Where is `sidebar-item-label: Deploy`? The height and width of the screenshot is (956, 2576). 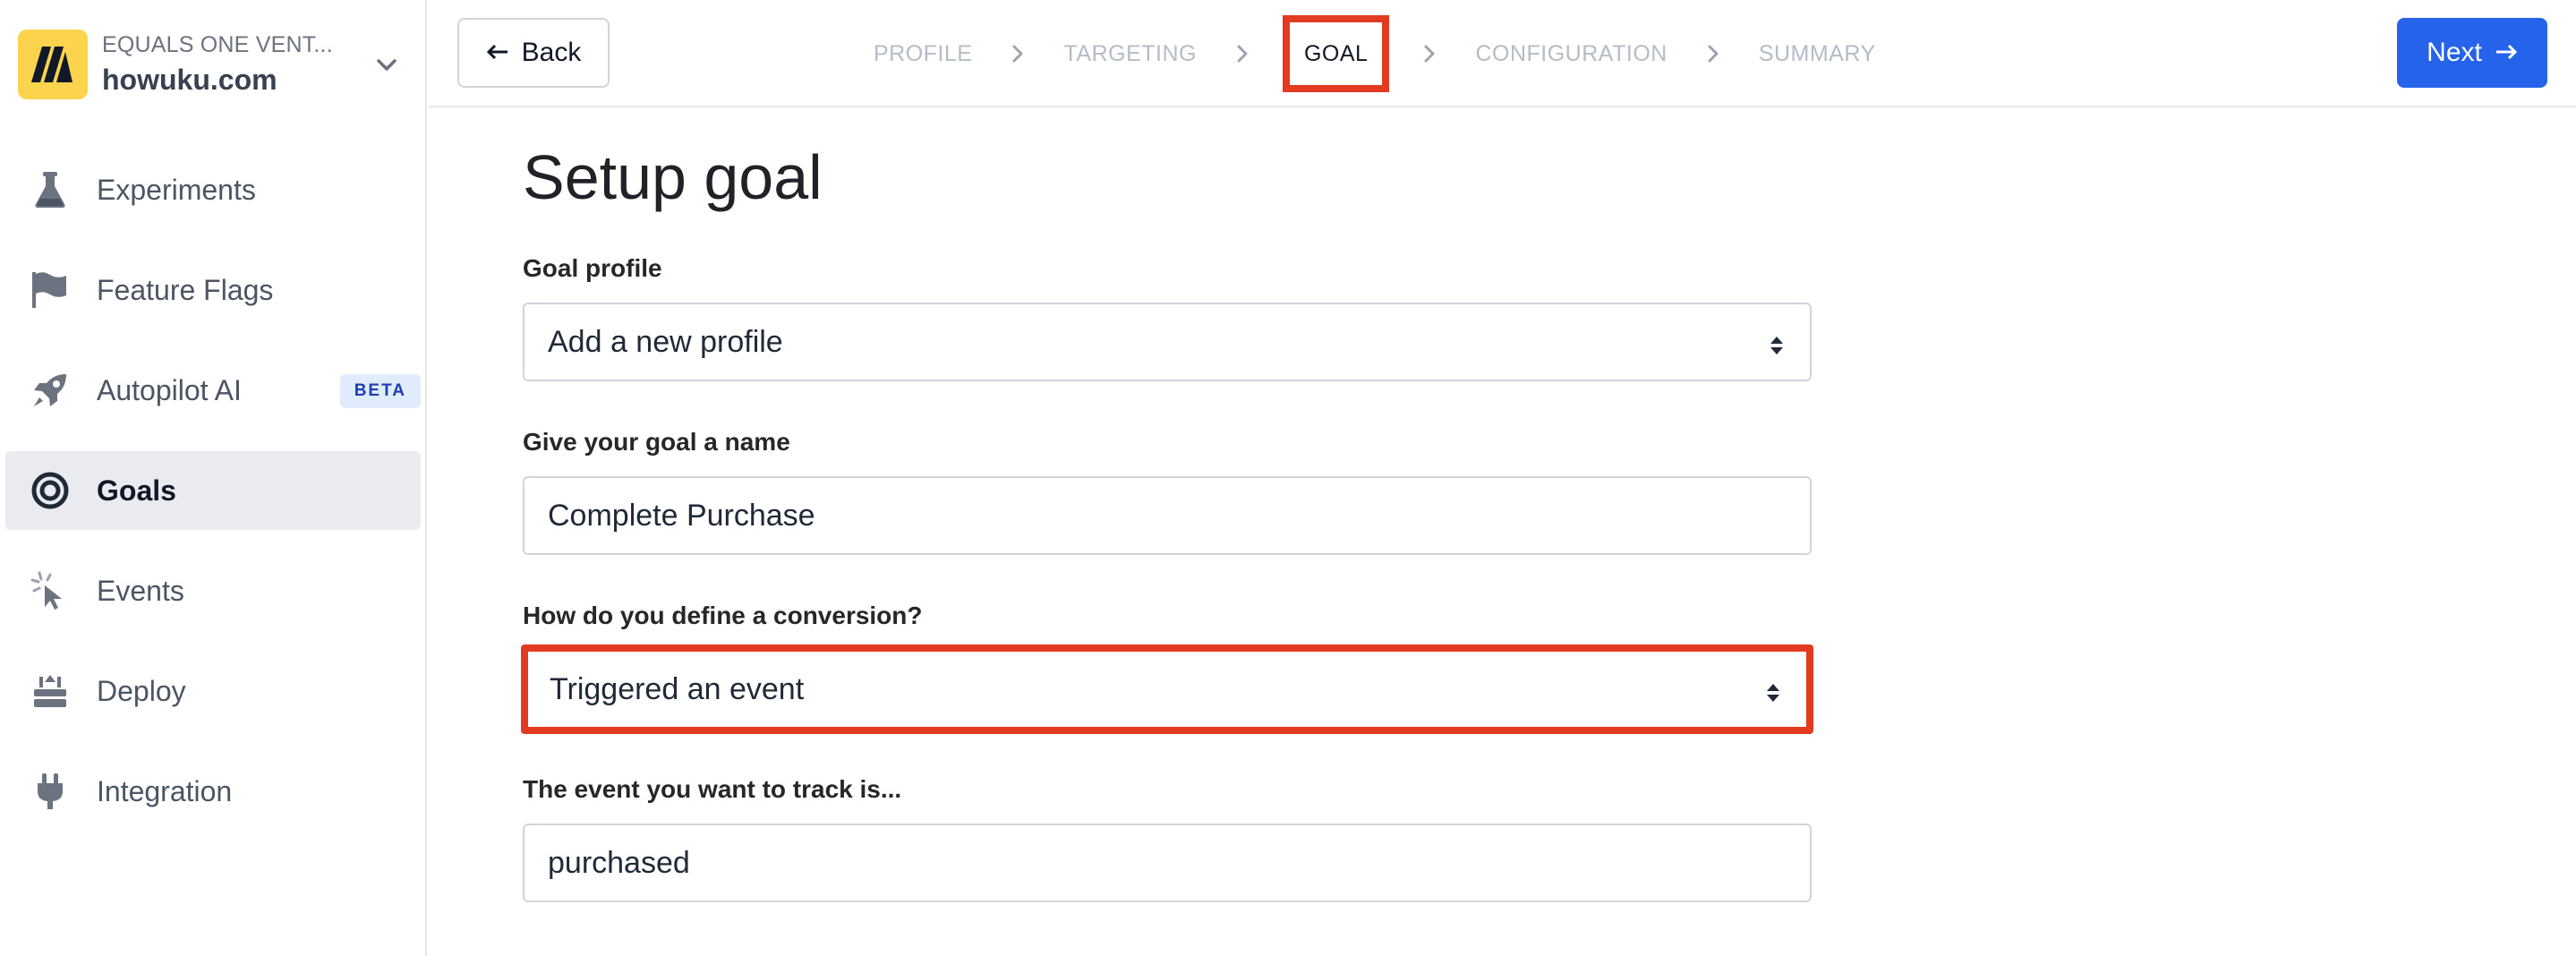 sidebar-item-label: Deploy is located at coordinates (141, 691).